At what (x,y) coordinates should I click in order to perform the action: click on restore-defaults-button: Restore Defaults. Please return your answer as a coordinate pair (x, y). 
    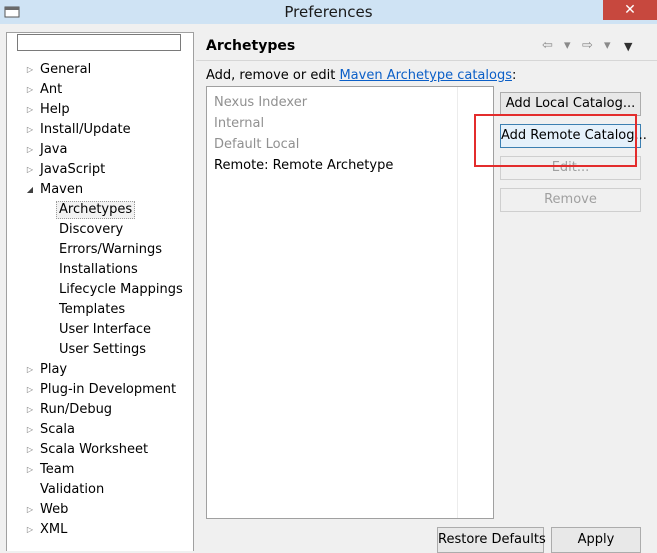
    Looking at the image, I should click on (491, 540).